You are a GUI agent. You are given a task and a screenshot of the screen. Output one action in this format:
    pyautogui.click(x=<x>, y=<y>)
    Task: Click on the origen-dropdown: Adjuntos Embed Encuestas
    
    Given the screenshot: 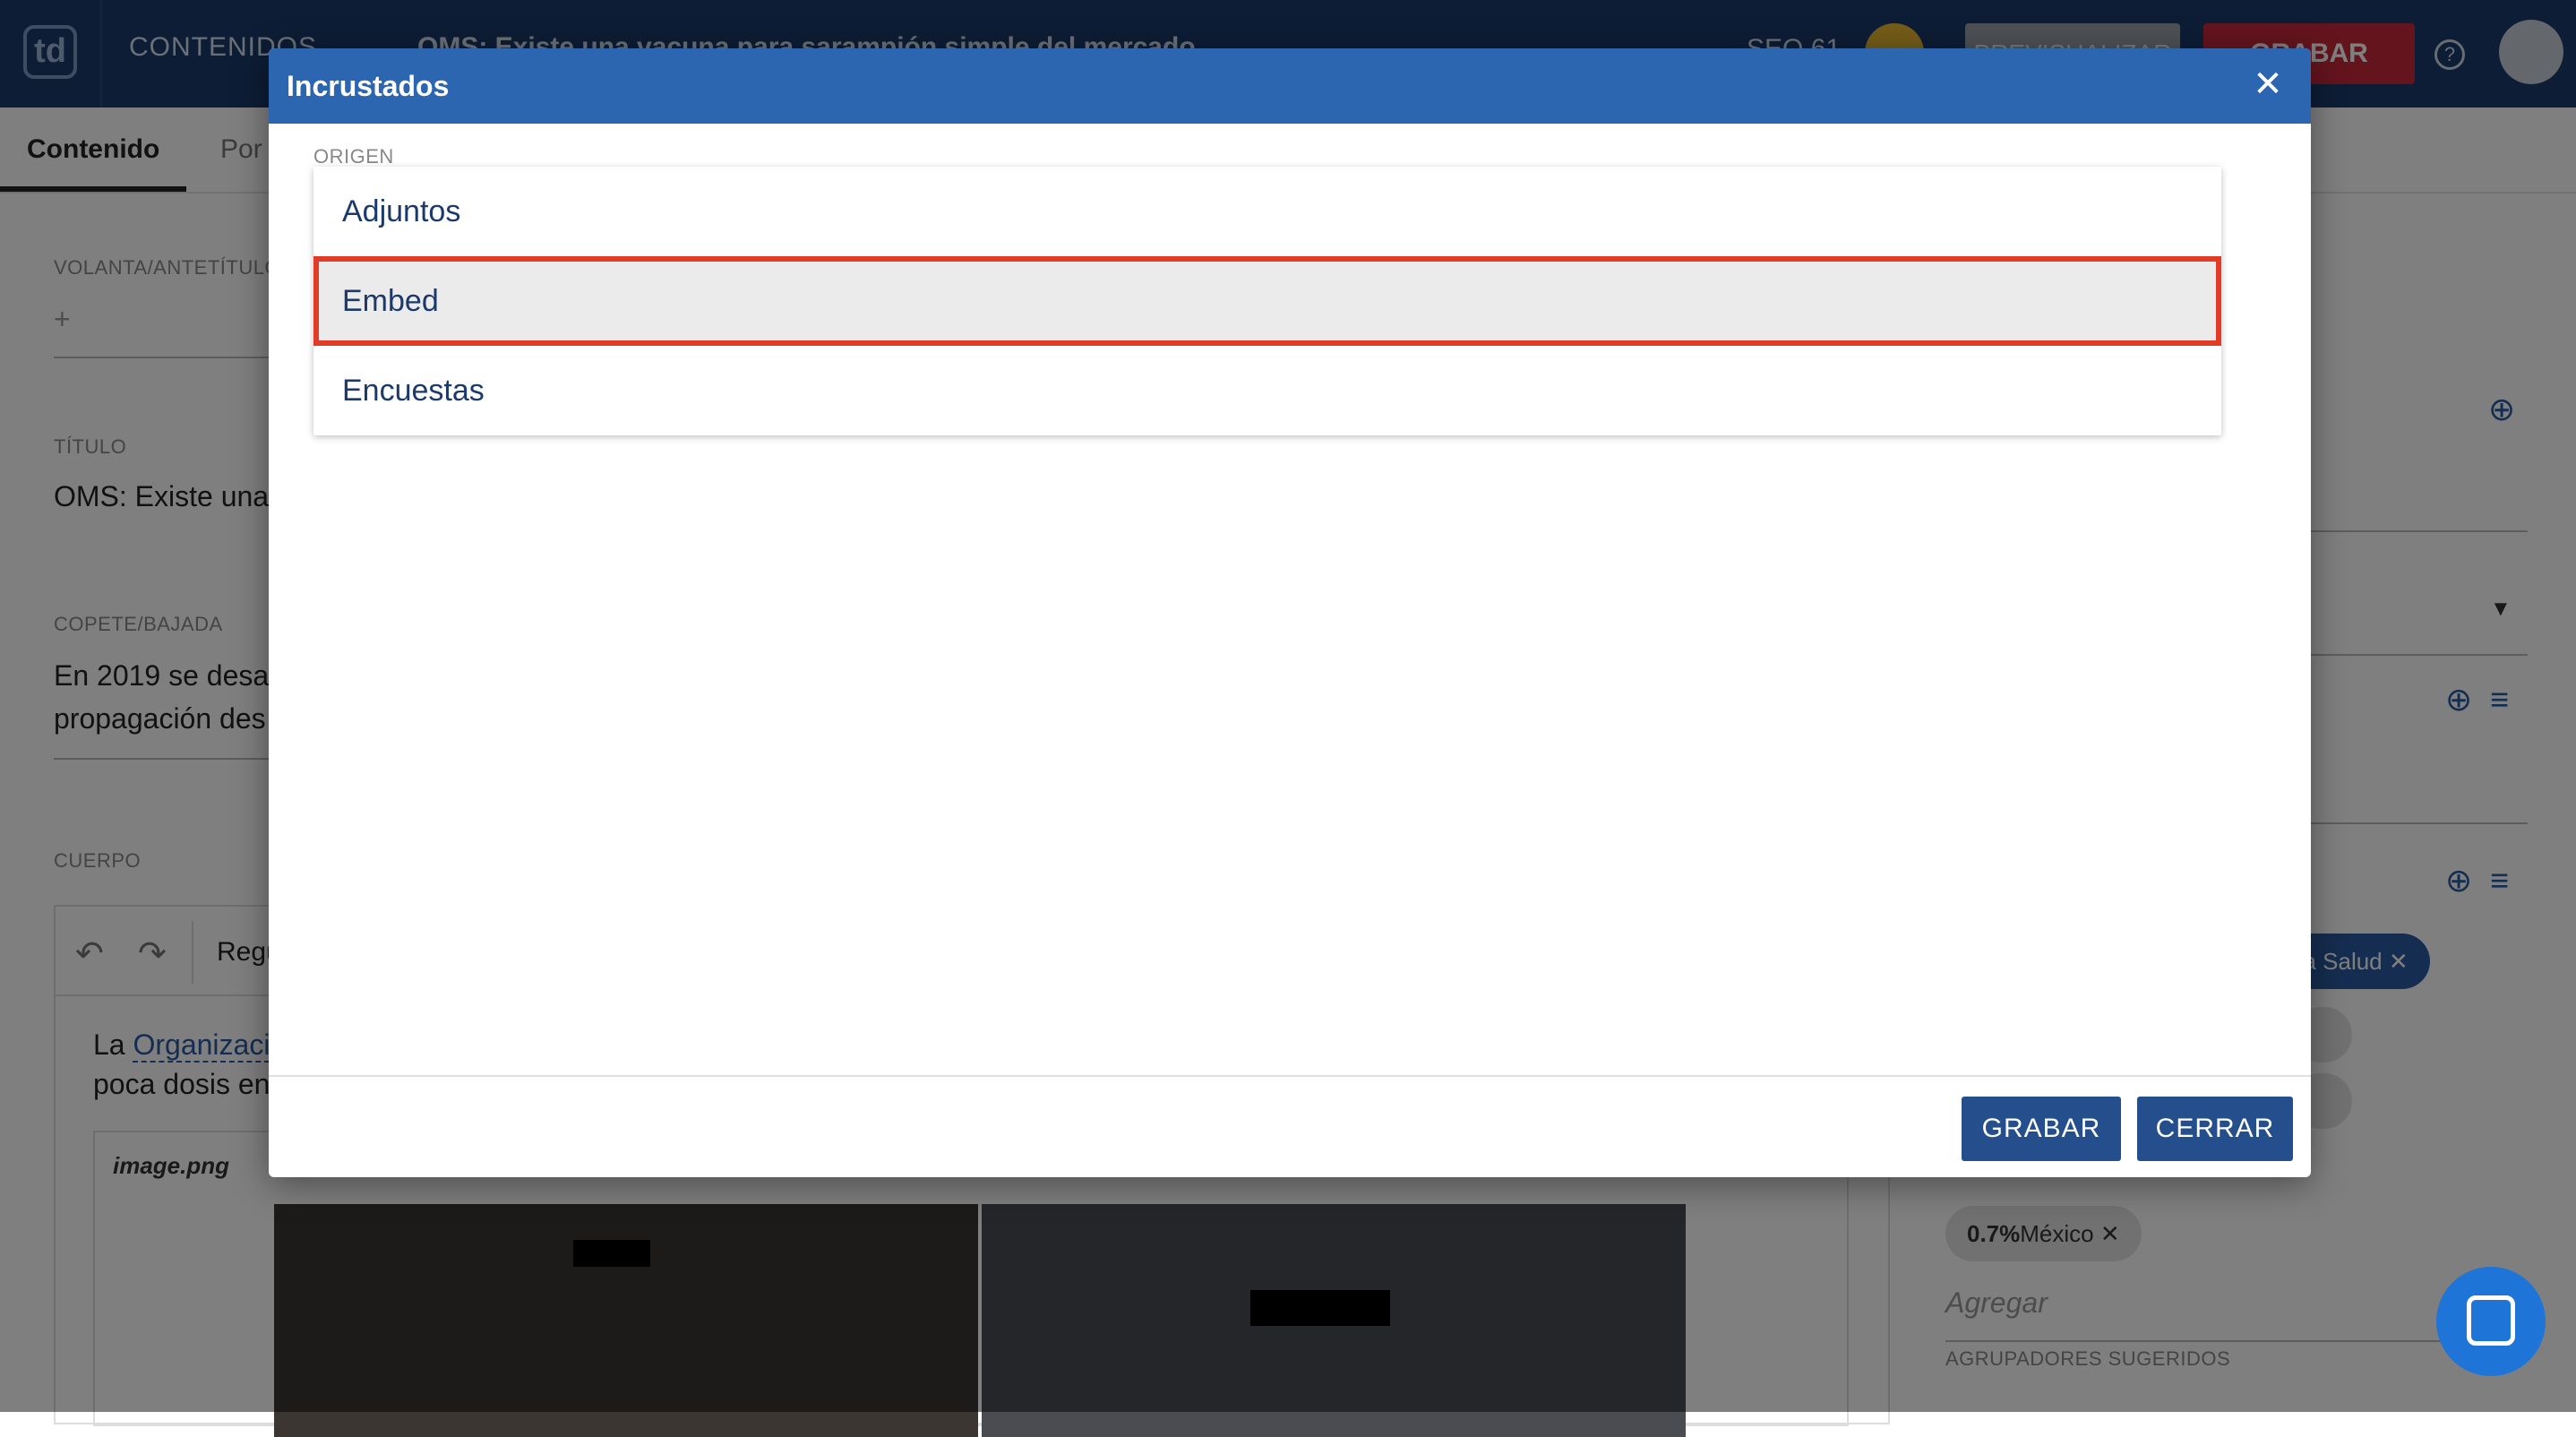 What is the action you would take?
    pyautogui.click(x=1267, y=301)
    